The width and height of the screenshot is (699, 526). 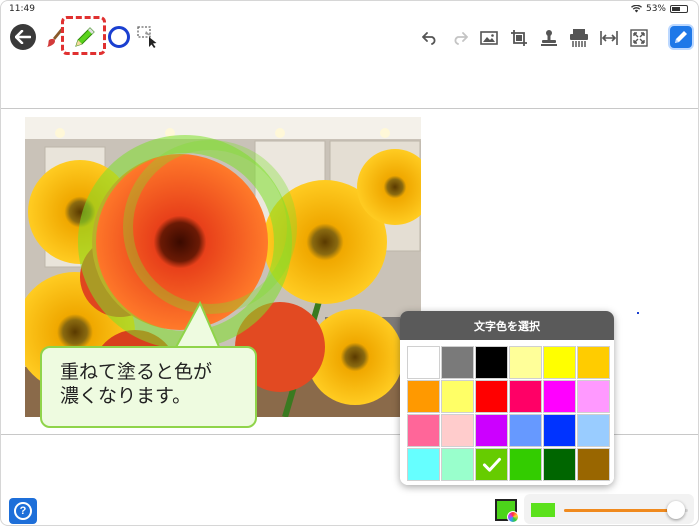 I want to click on fit-screen-icon, so click(x=639, y=38).